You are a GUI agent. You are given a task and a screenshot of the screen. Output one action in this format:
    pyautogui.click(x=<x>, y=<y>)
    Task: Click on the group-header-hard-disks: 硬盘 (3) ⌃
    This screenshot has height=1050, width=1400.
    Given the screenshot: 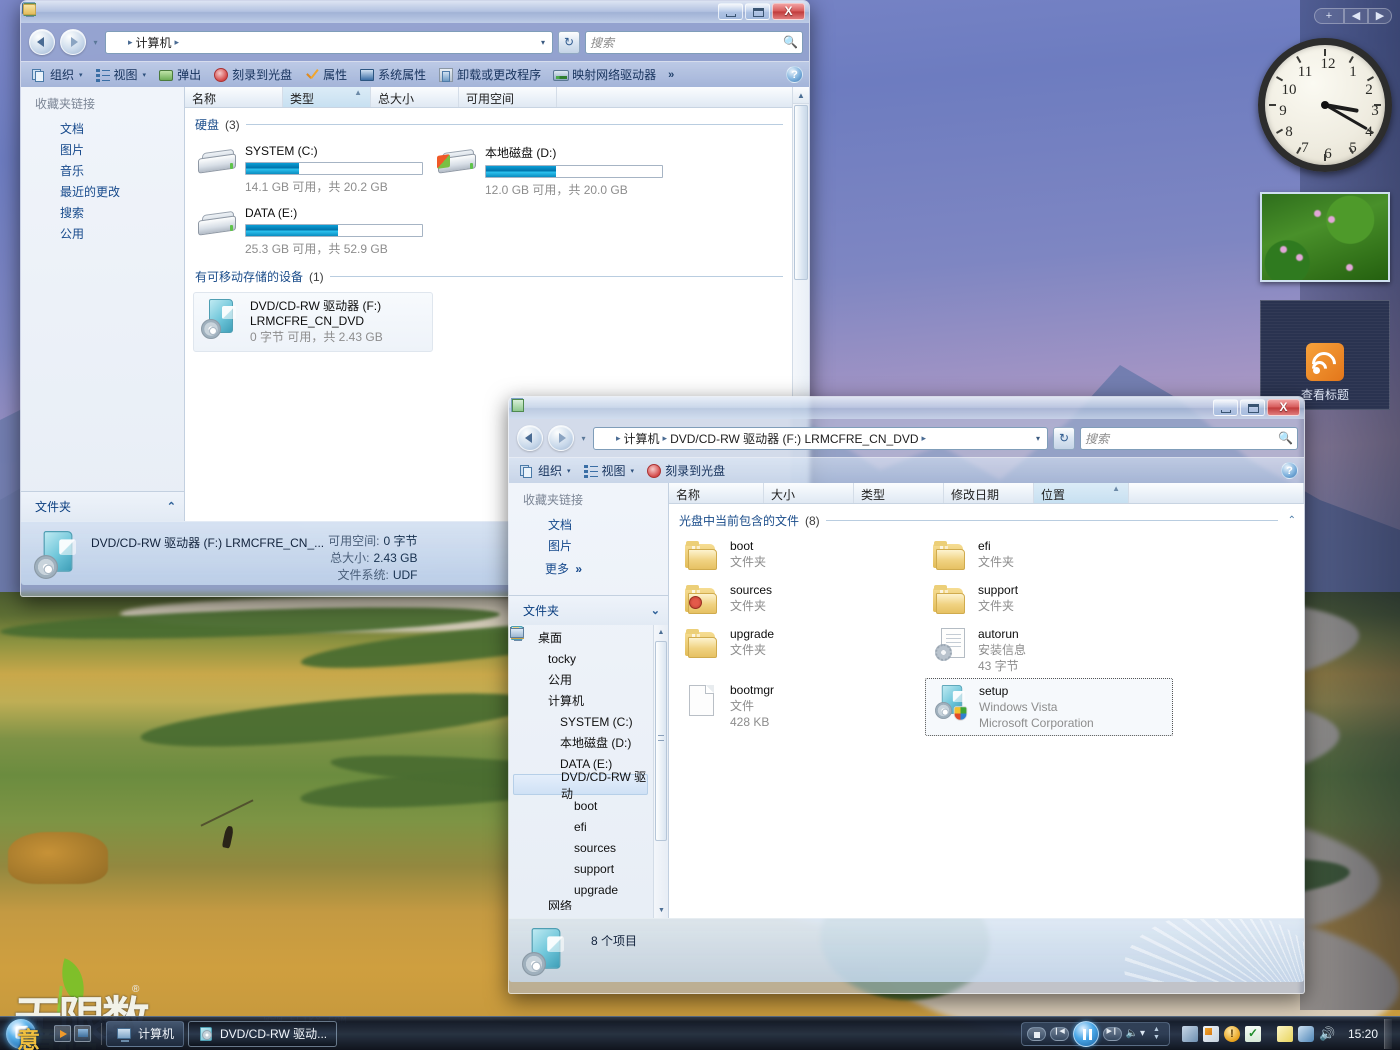 What is the action you would take?
    pyautogui.click(x=497, y=122)
    